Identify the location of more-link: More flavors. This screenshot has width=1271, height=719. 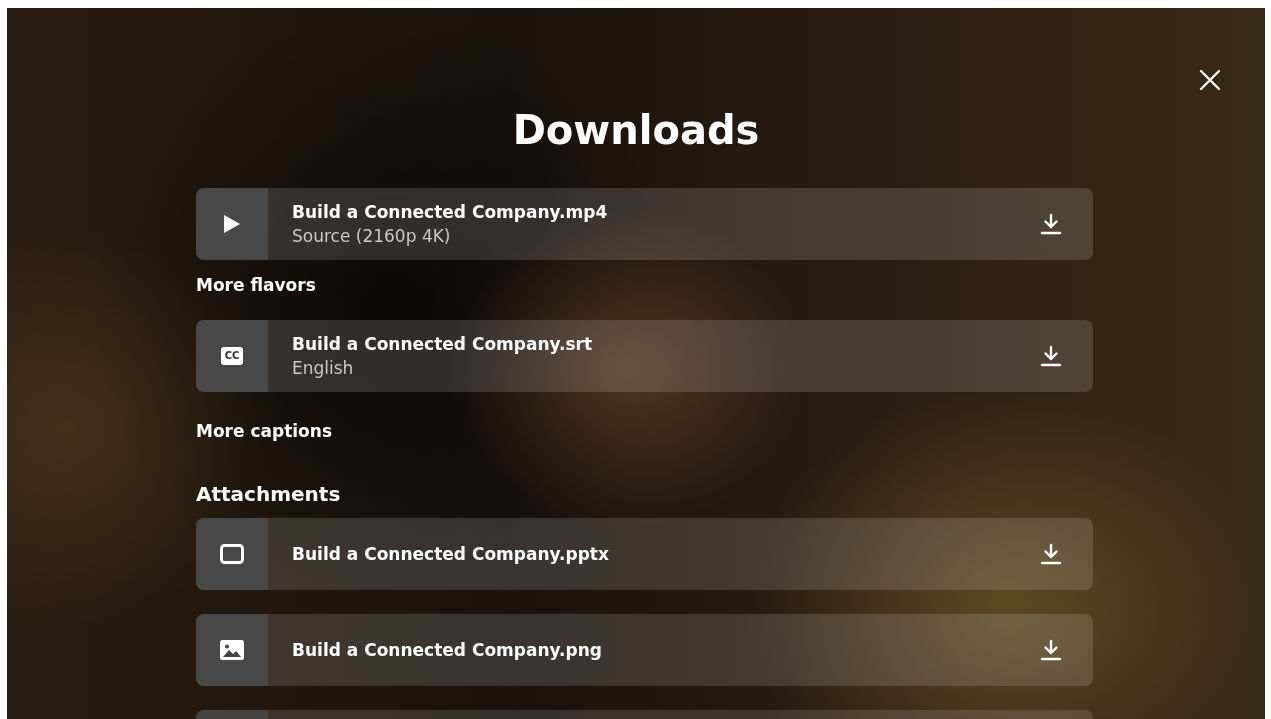
(256, 285).